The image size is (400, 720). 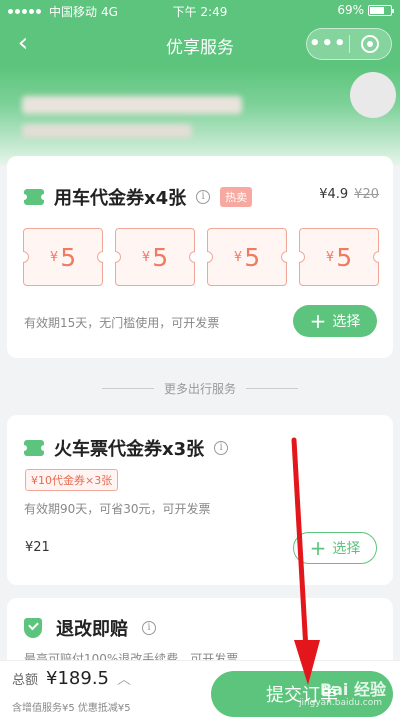 What do you see at coordinates (381, 10) in the screenshot?
I see `battery-icon` at bounding box center [381, 10].